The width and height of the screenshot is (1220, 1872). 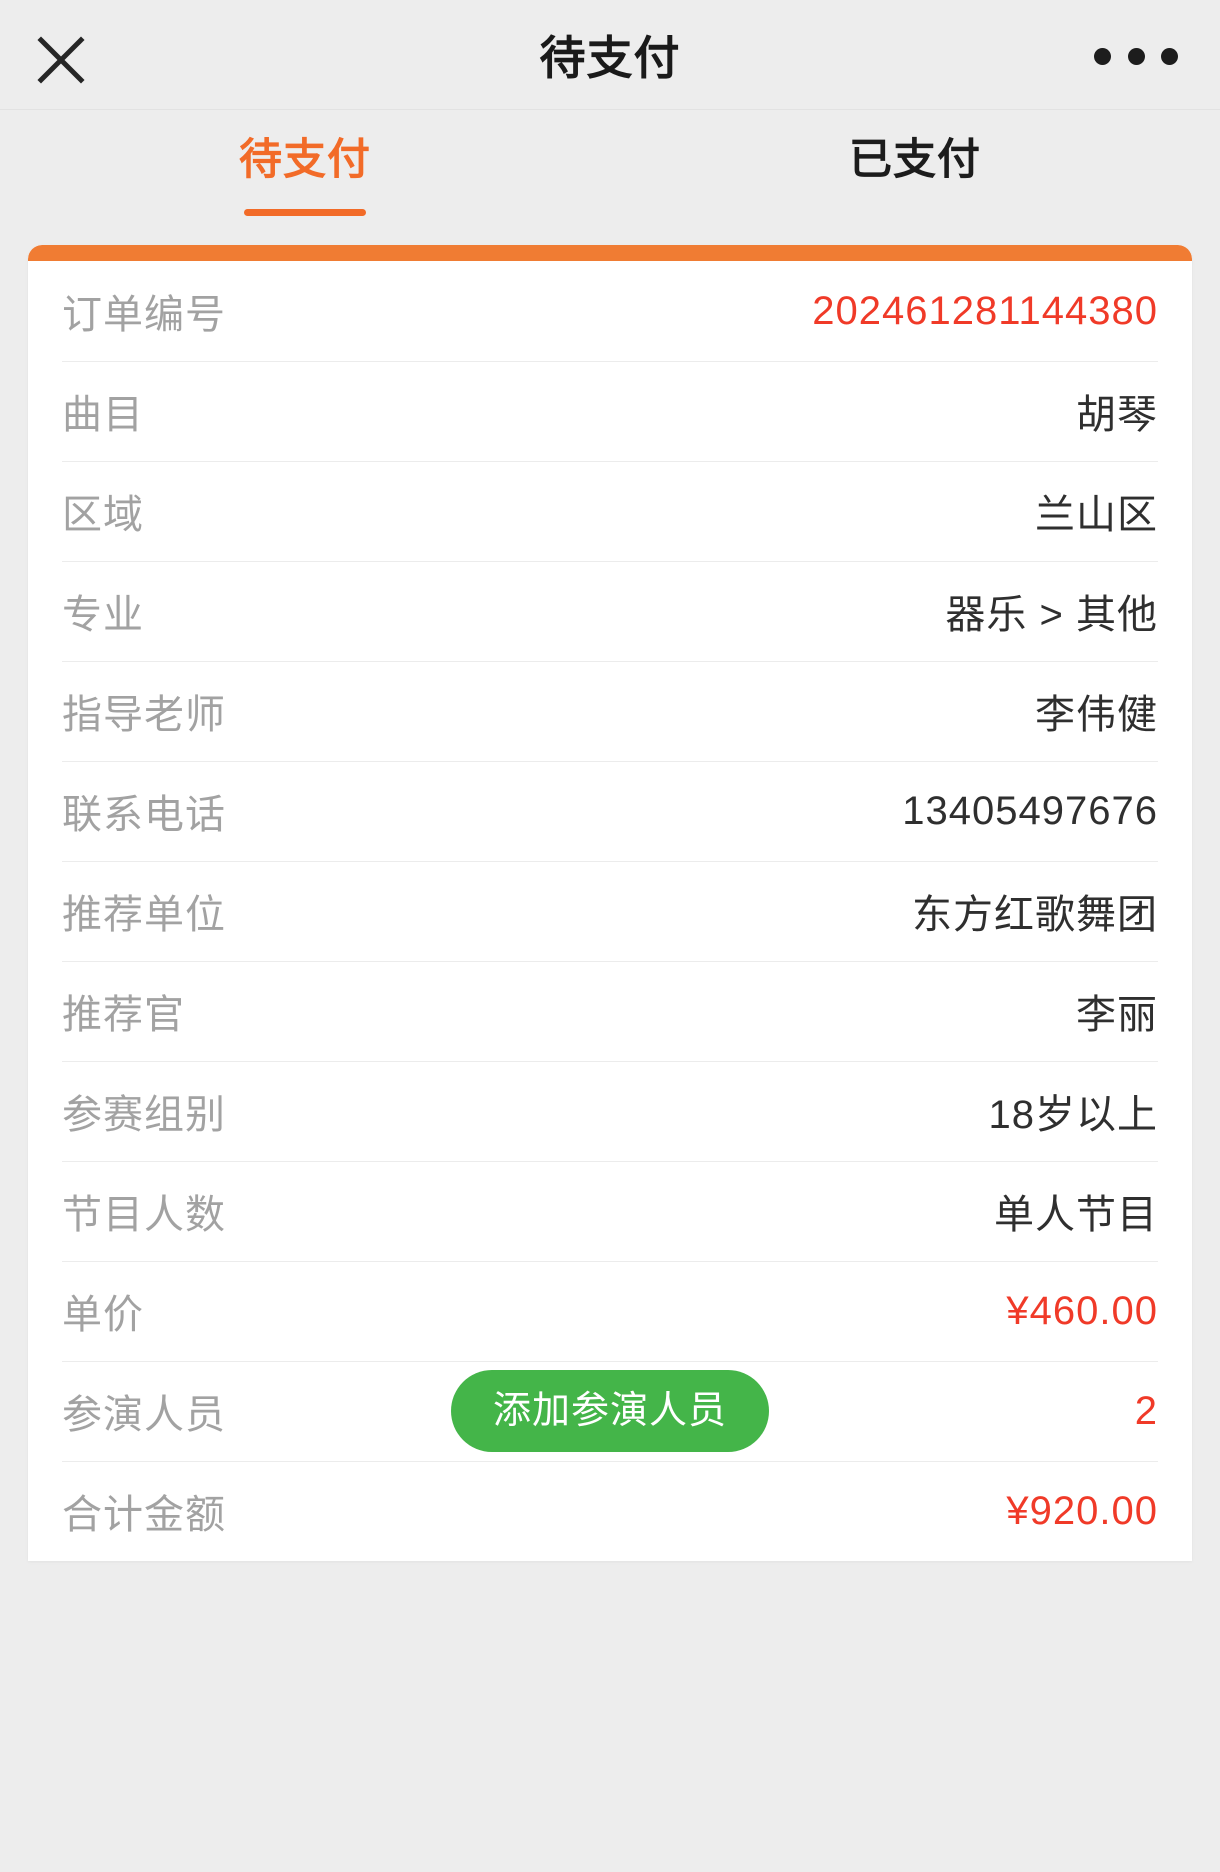 What do you see at coordinates (1146, 1410) in the screenshot?
I see `row-value-performer-count: 2` at bounding box center [1146, 1410].